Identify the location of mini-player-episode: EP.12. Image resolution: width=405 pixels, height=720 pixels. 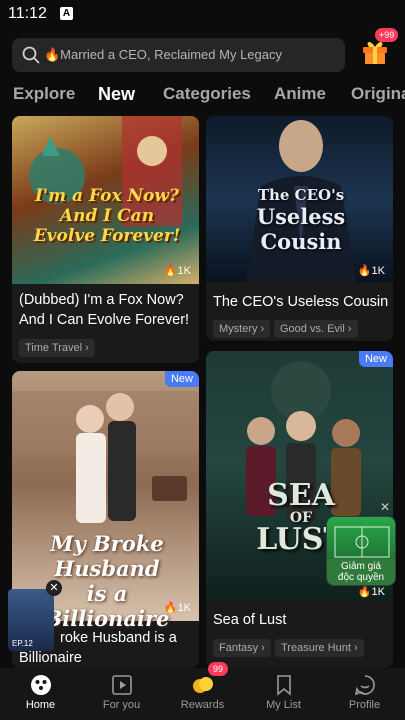
(22, 643).